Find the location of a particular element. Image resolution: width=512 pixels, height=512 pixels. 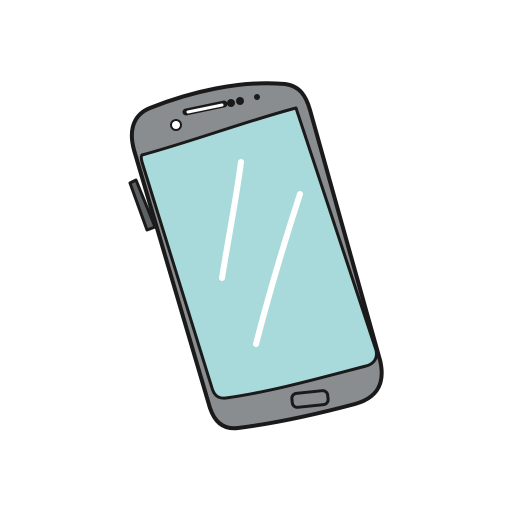

home-button is located at coordinates (310, 399).